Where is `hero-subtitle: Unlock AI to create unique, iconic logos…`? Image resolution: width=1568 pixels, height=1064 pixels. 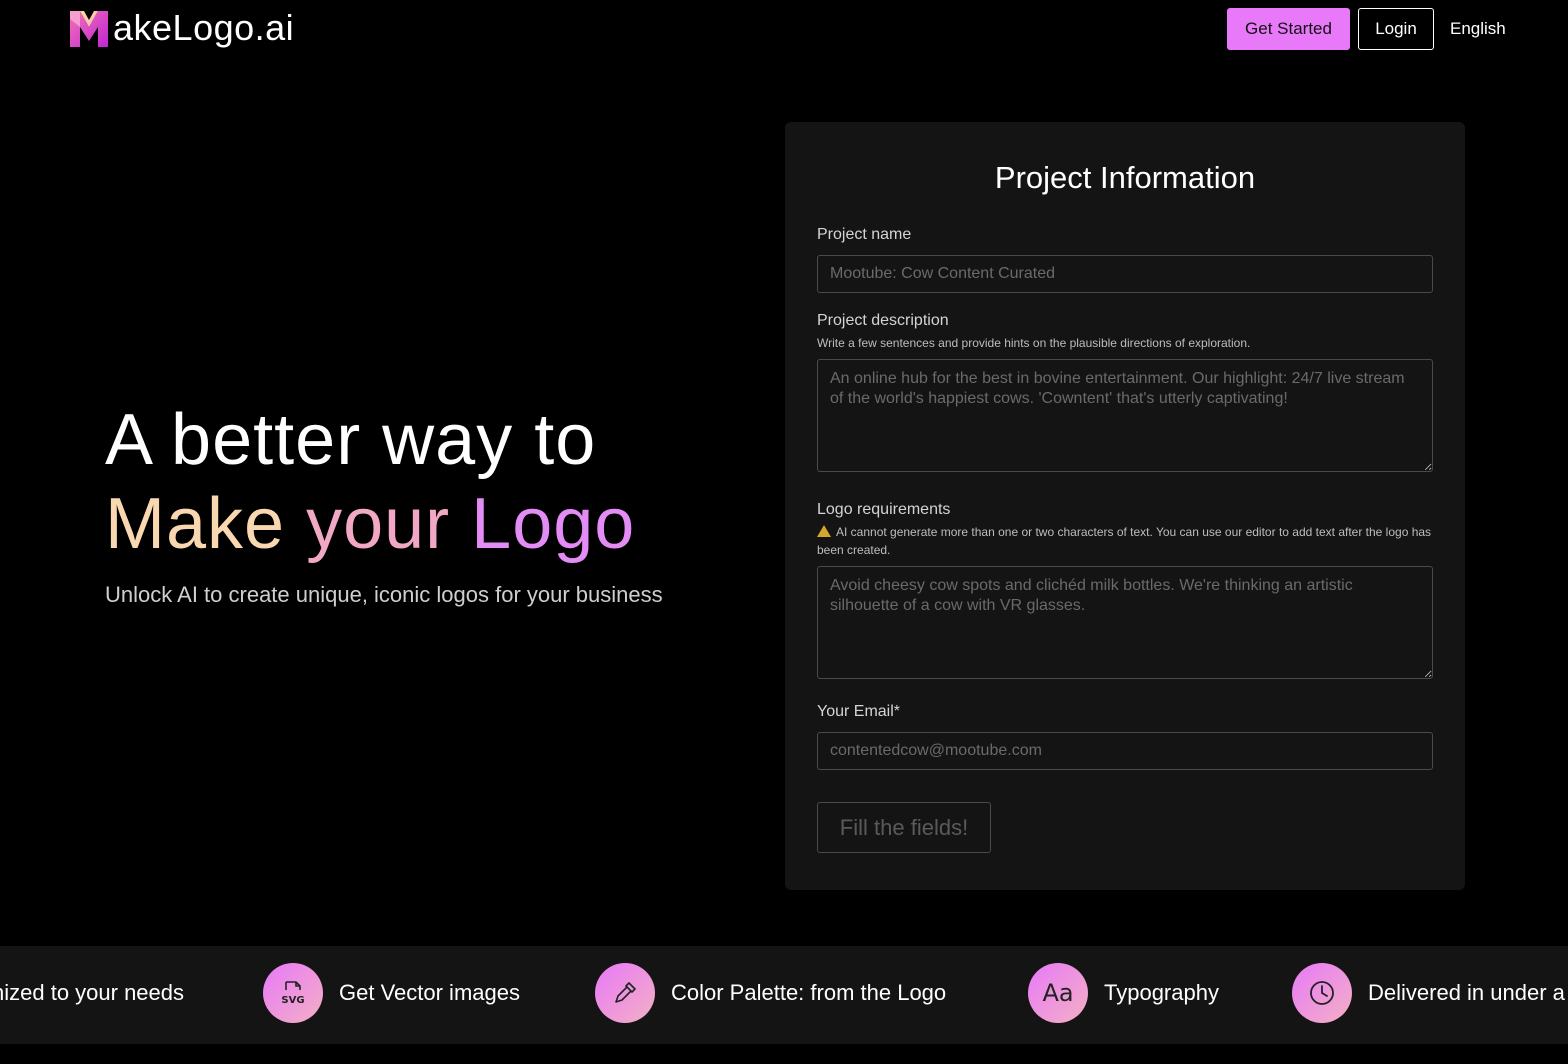
hero-subtitle: Unlock AI to create unique, iconic logos… is located at coordinates (384, 594).